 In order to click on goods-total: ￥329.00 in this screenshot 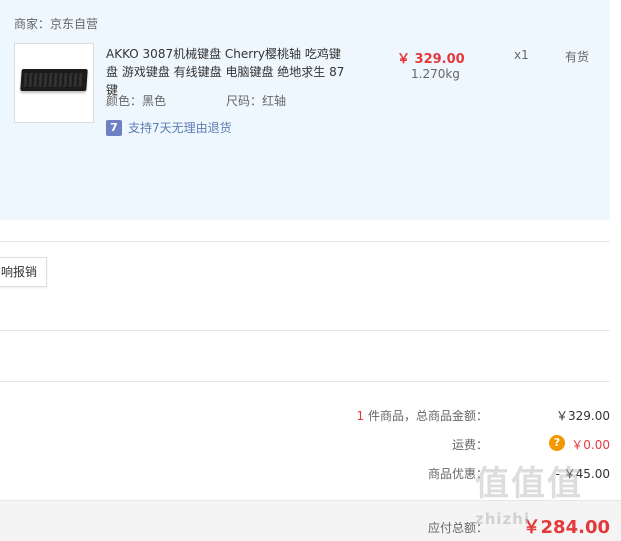, I will do `click(583, 416)`.